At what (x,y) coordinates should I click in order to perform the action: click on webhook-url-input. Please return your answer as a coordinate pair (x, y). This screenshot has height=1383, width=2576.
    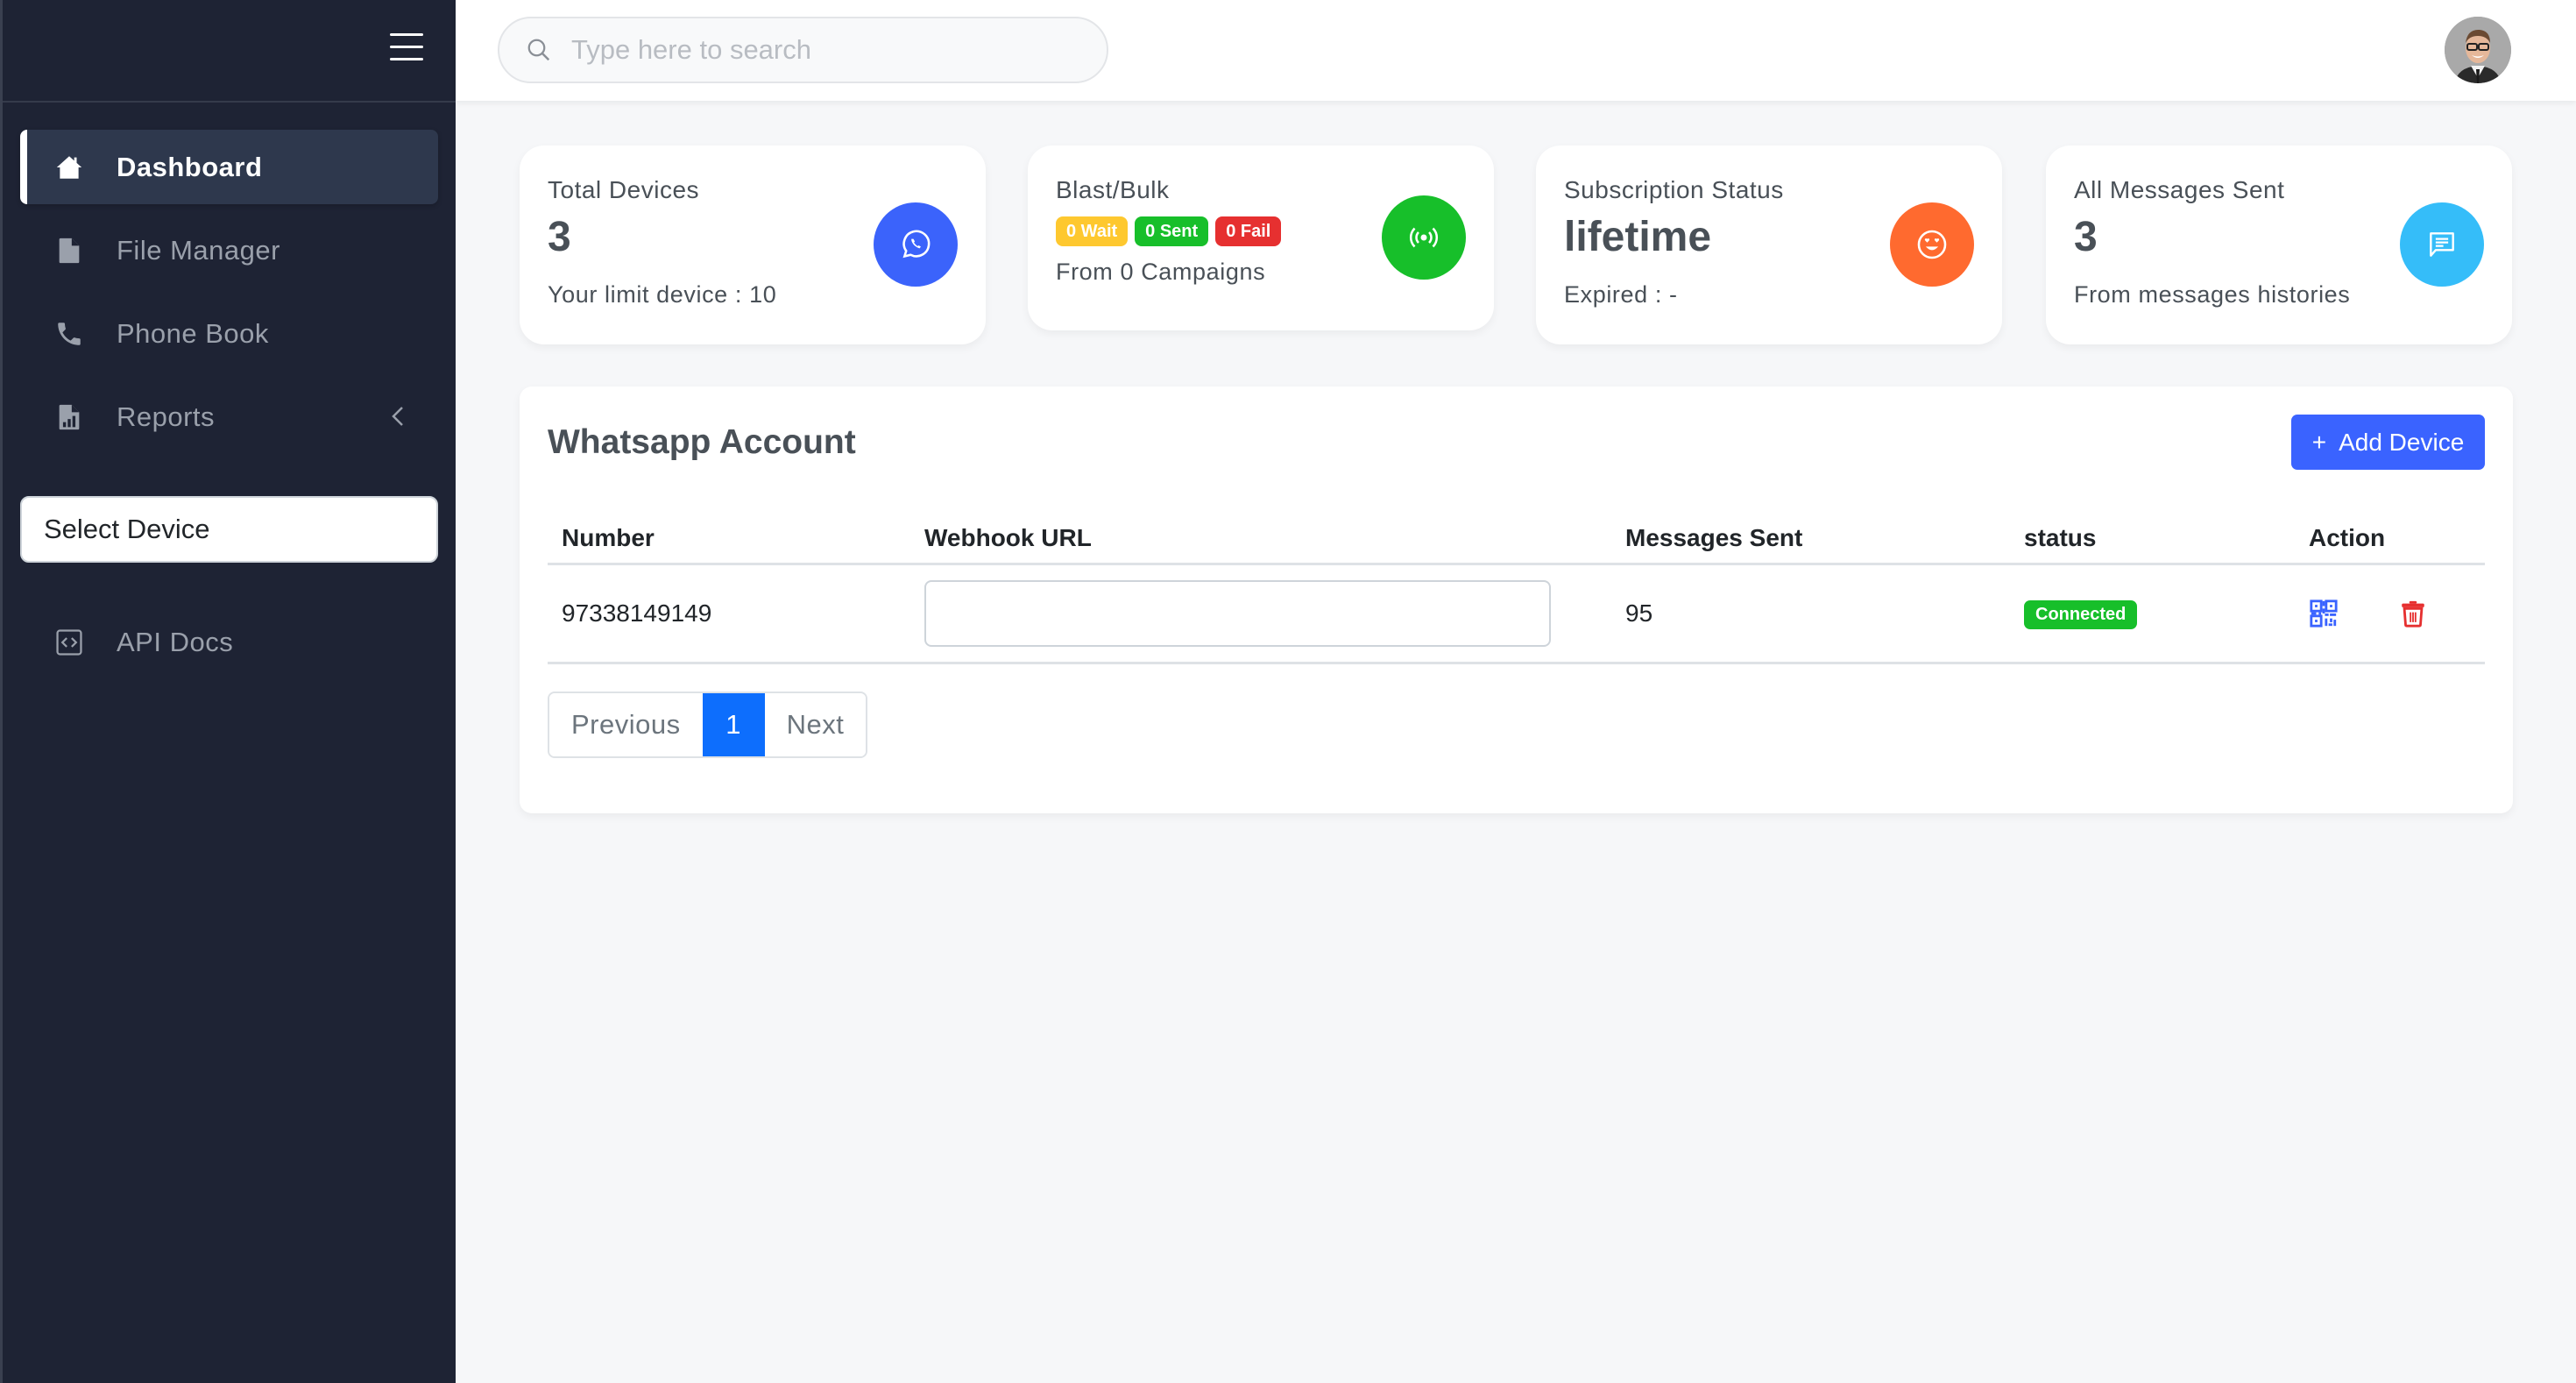
    Looking at the image, I should click on (1237, 613).